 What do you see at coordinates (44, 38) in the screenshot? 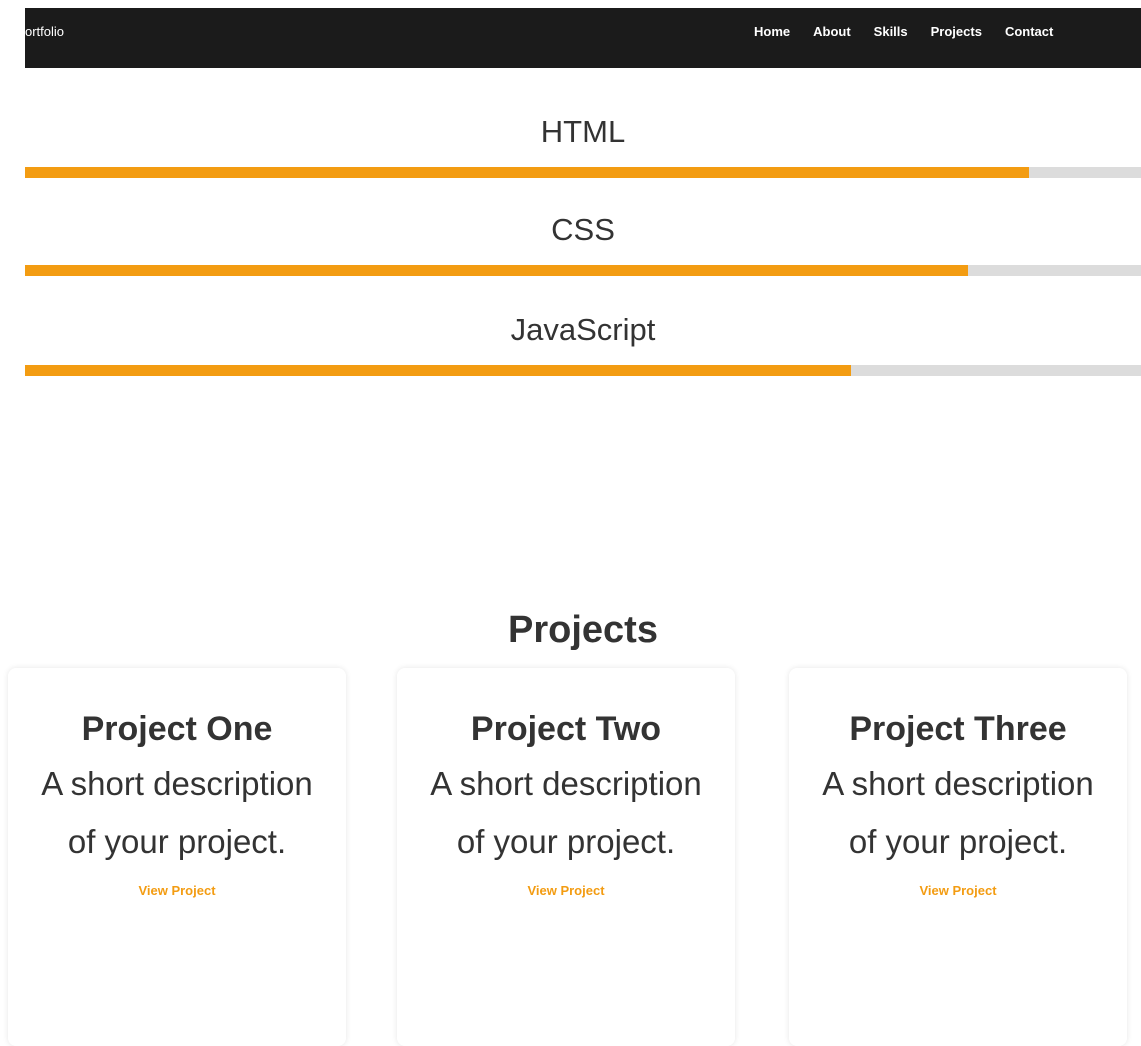
I see `brand-logo: ortfolio` at bounding box center [44, 38].